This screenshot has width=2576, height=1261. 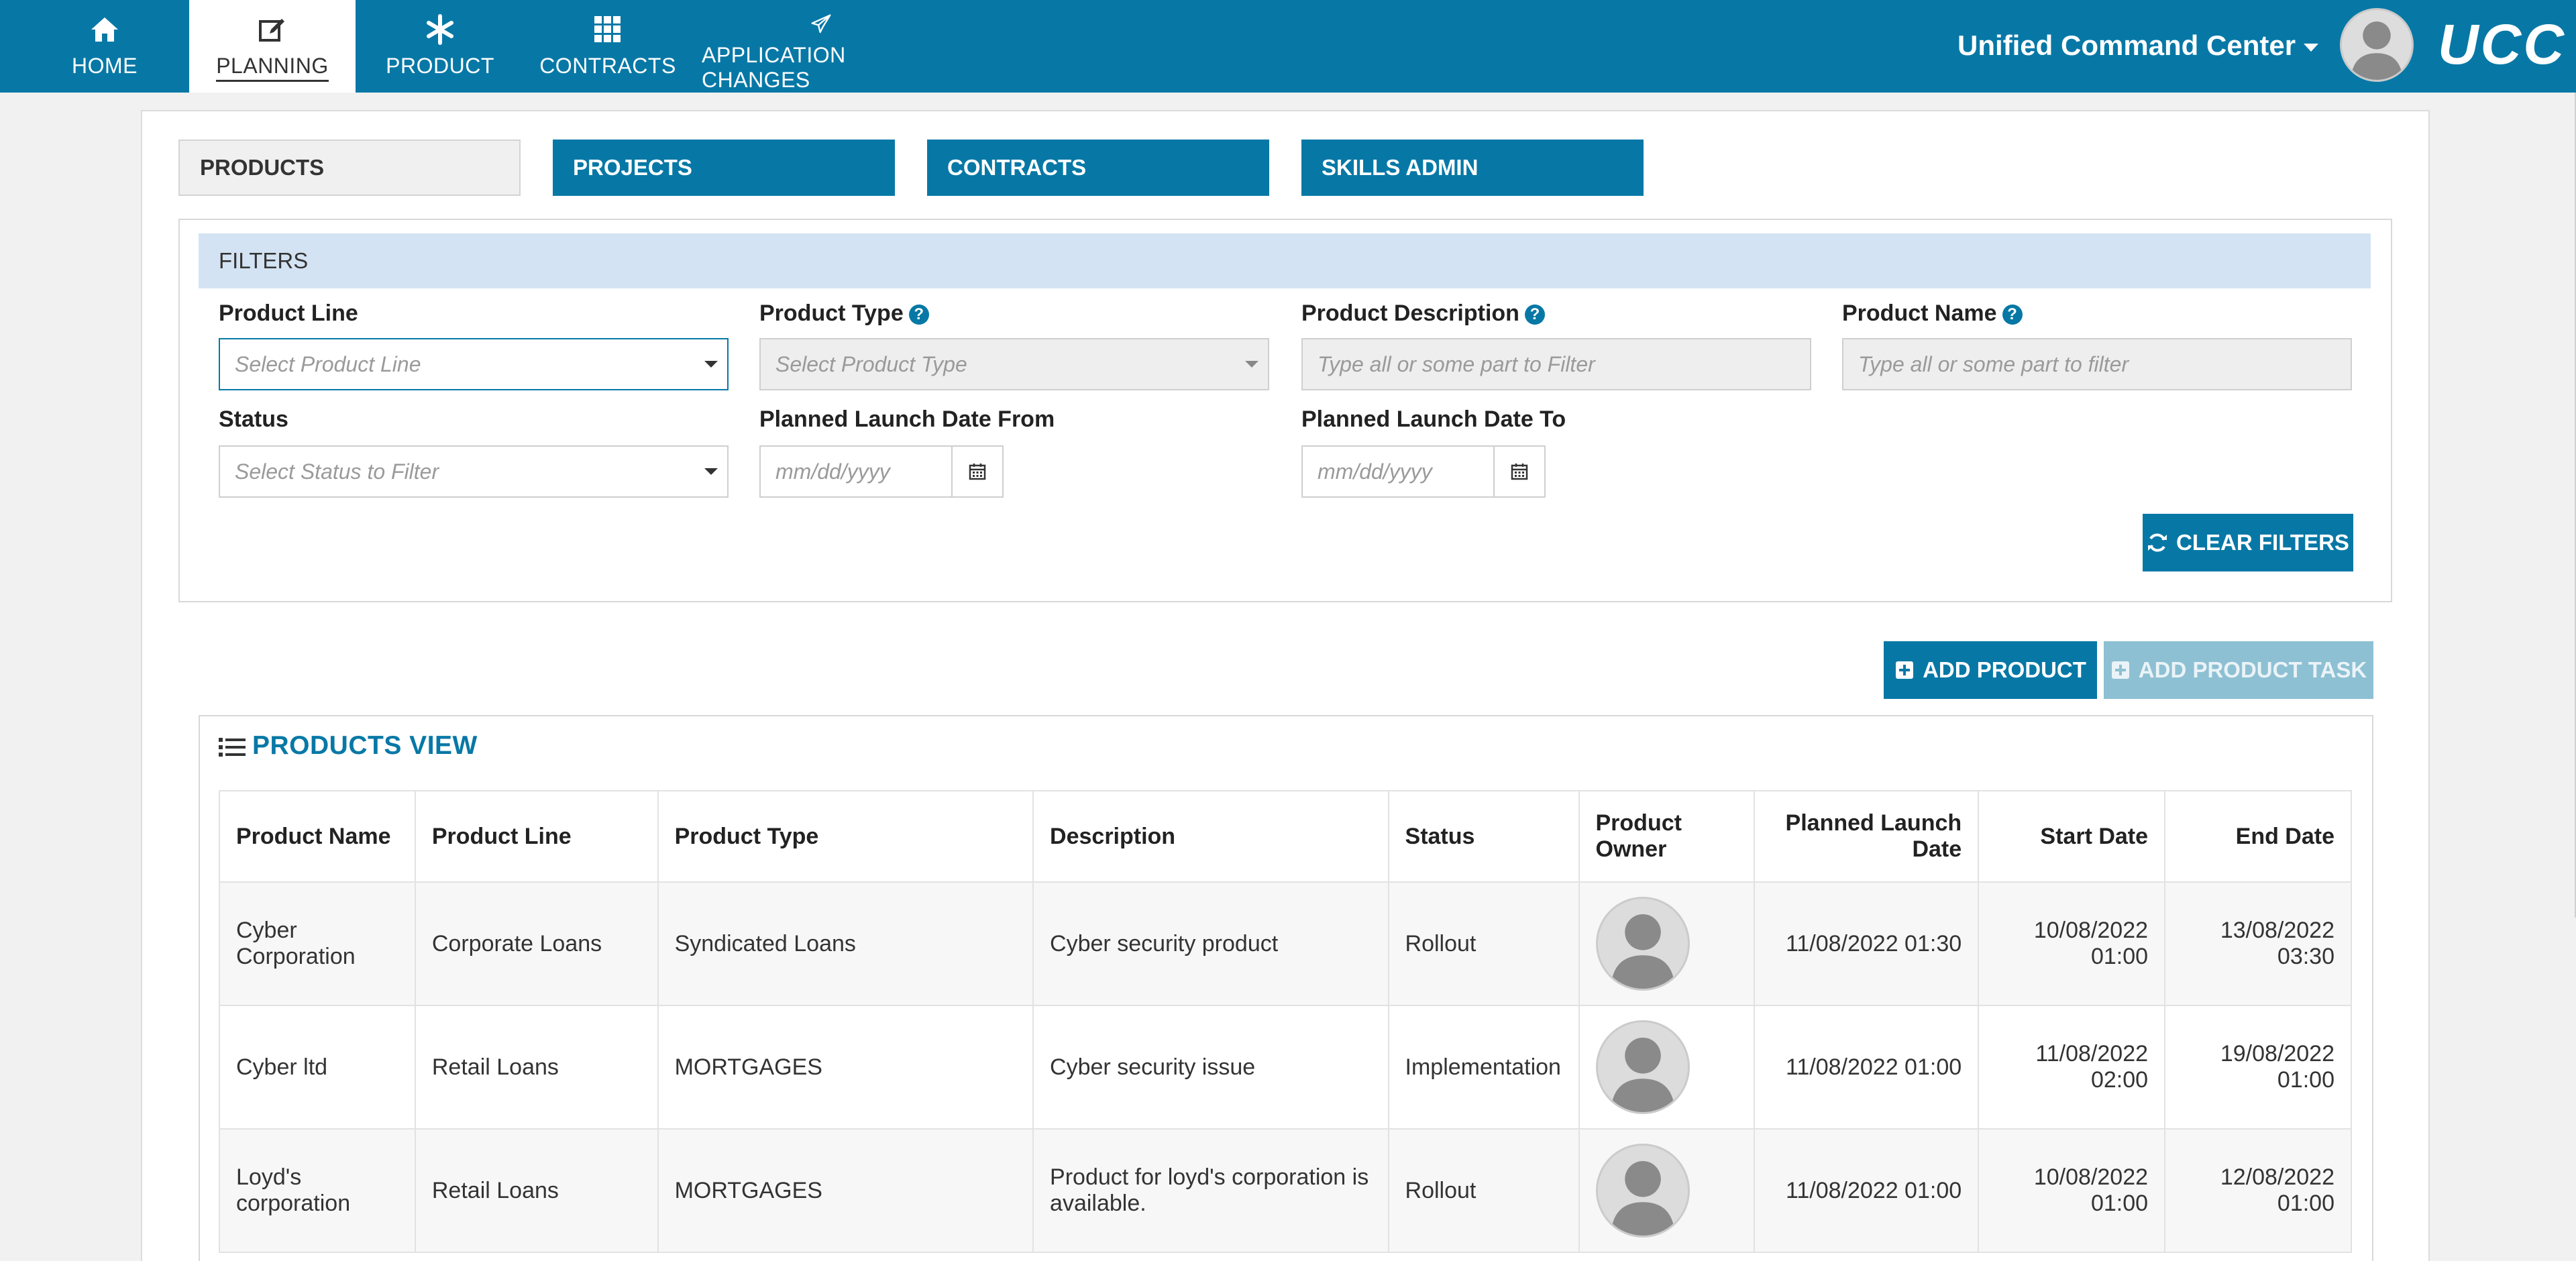 What do you see at coordinates (1098, 168) in the screenshot?
I see `subtab-contracts: CONTRACTS` at bounding box center [1098, 168].